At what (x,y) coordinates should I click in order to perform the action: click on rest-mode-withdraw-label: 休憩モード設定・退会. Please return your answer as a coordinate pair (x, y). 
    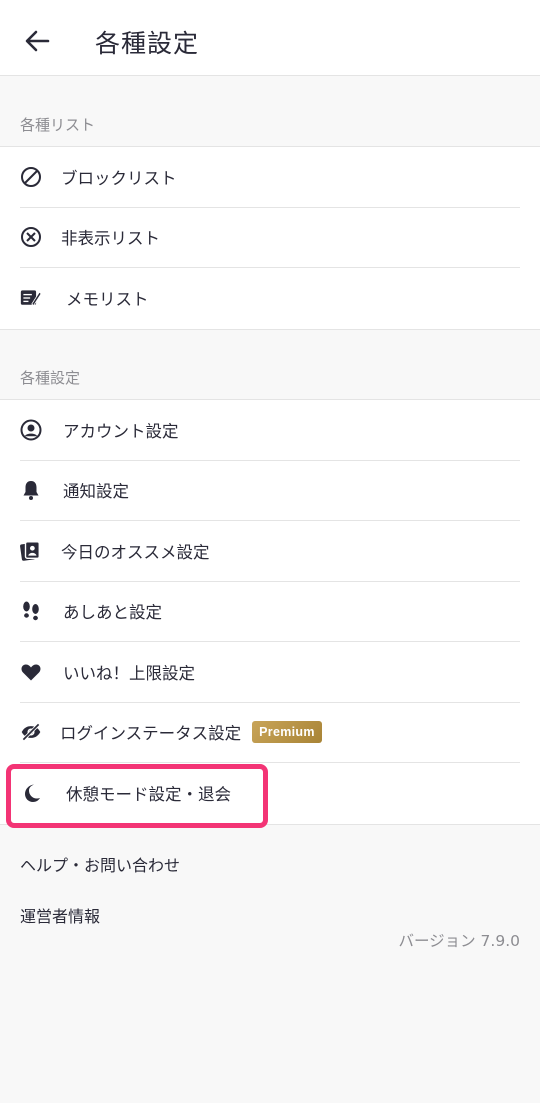
    Looking at the image, I should click on (148, 795).